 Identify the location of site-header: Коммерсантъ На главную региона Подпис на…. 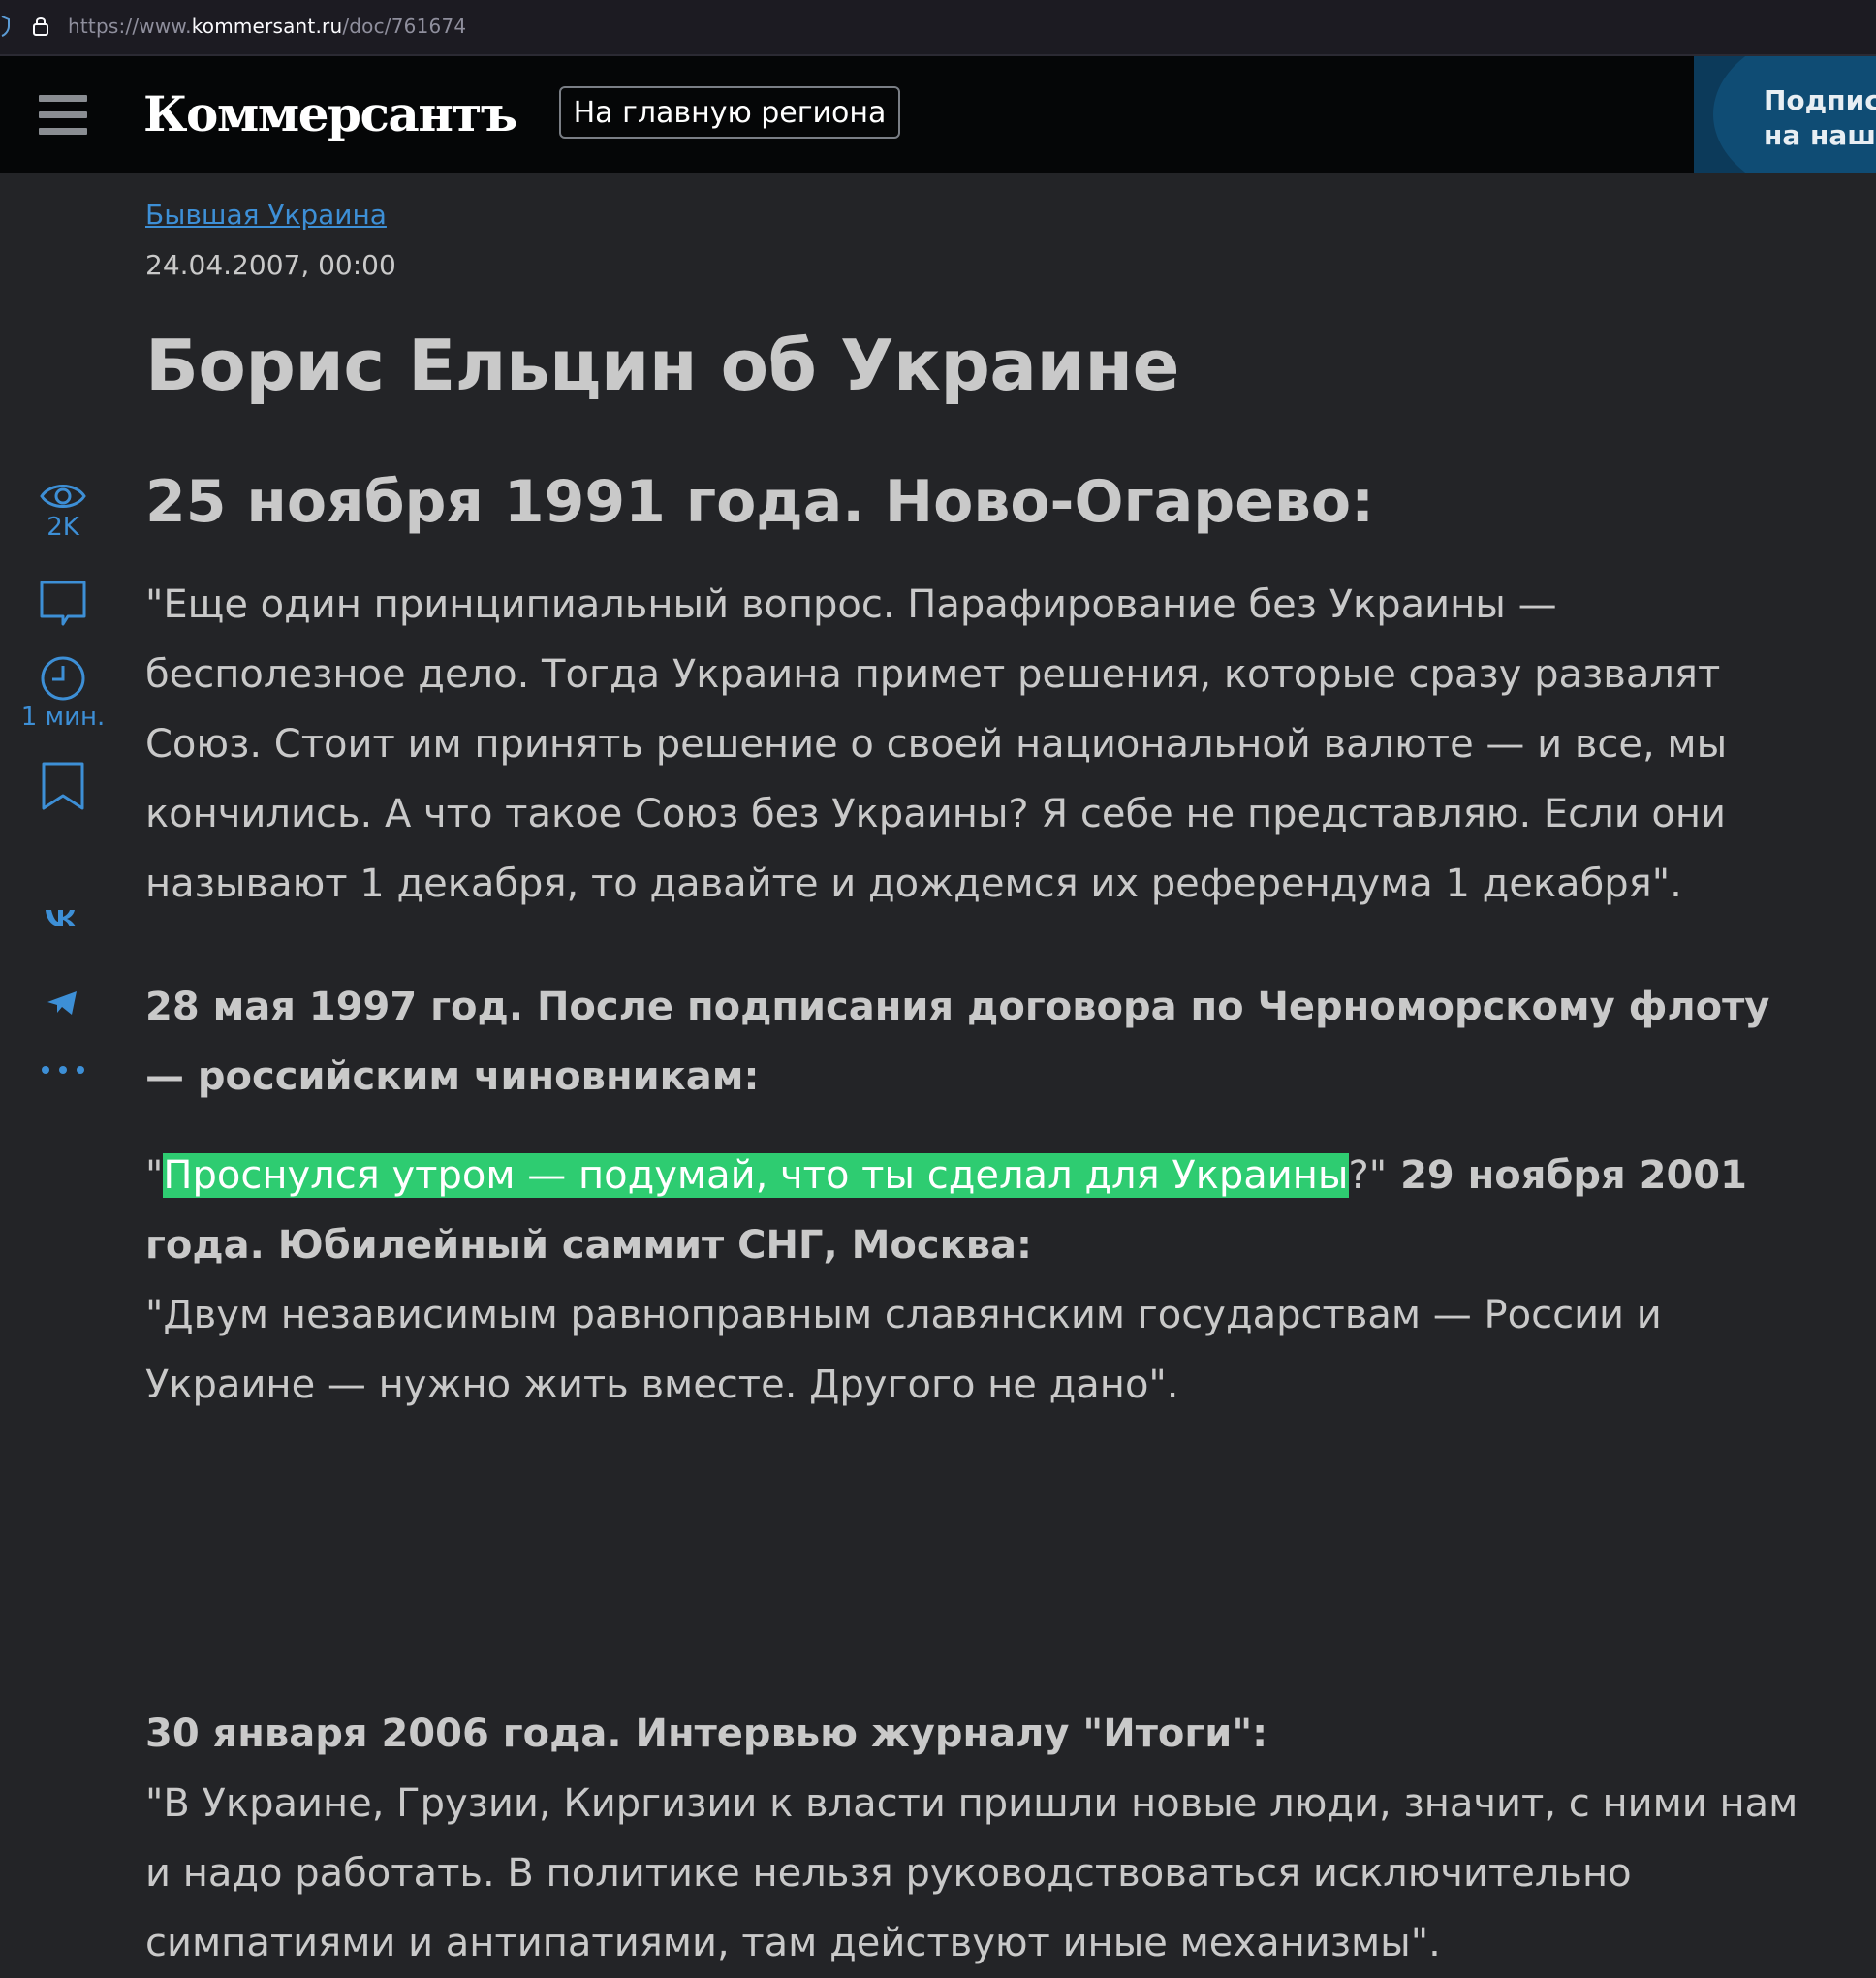
(938, 114).